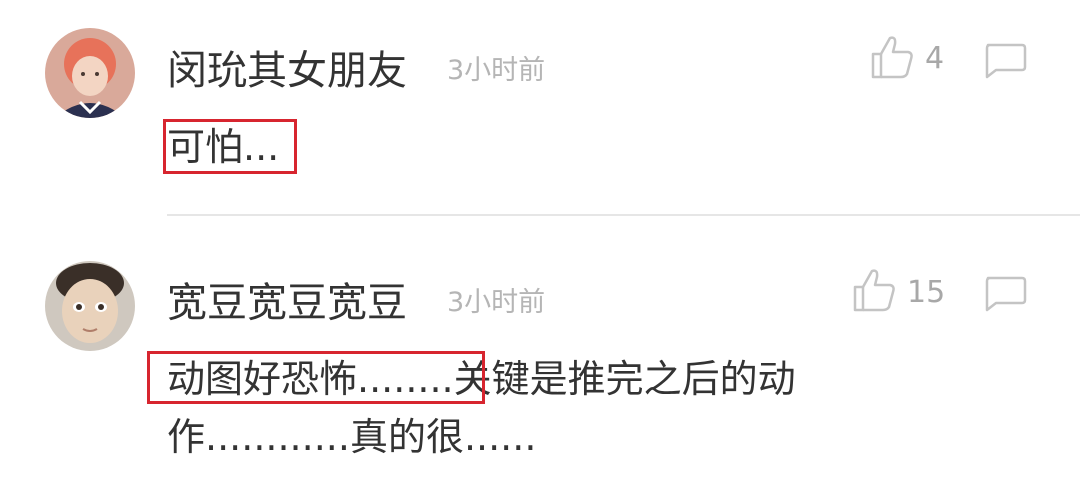  Describe the element at coordinates (935, 58) in the screenshot. I see `like-count: 4` at that location.